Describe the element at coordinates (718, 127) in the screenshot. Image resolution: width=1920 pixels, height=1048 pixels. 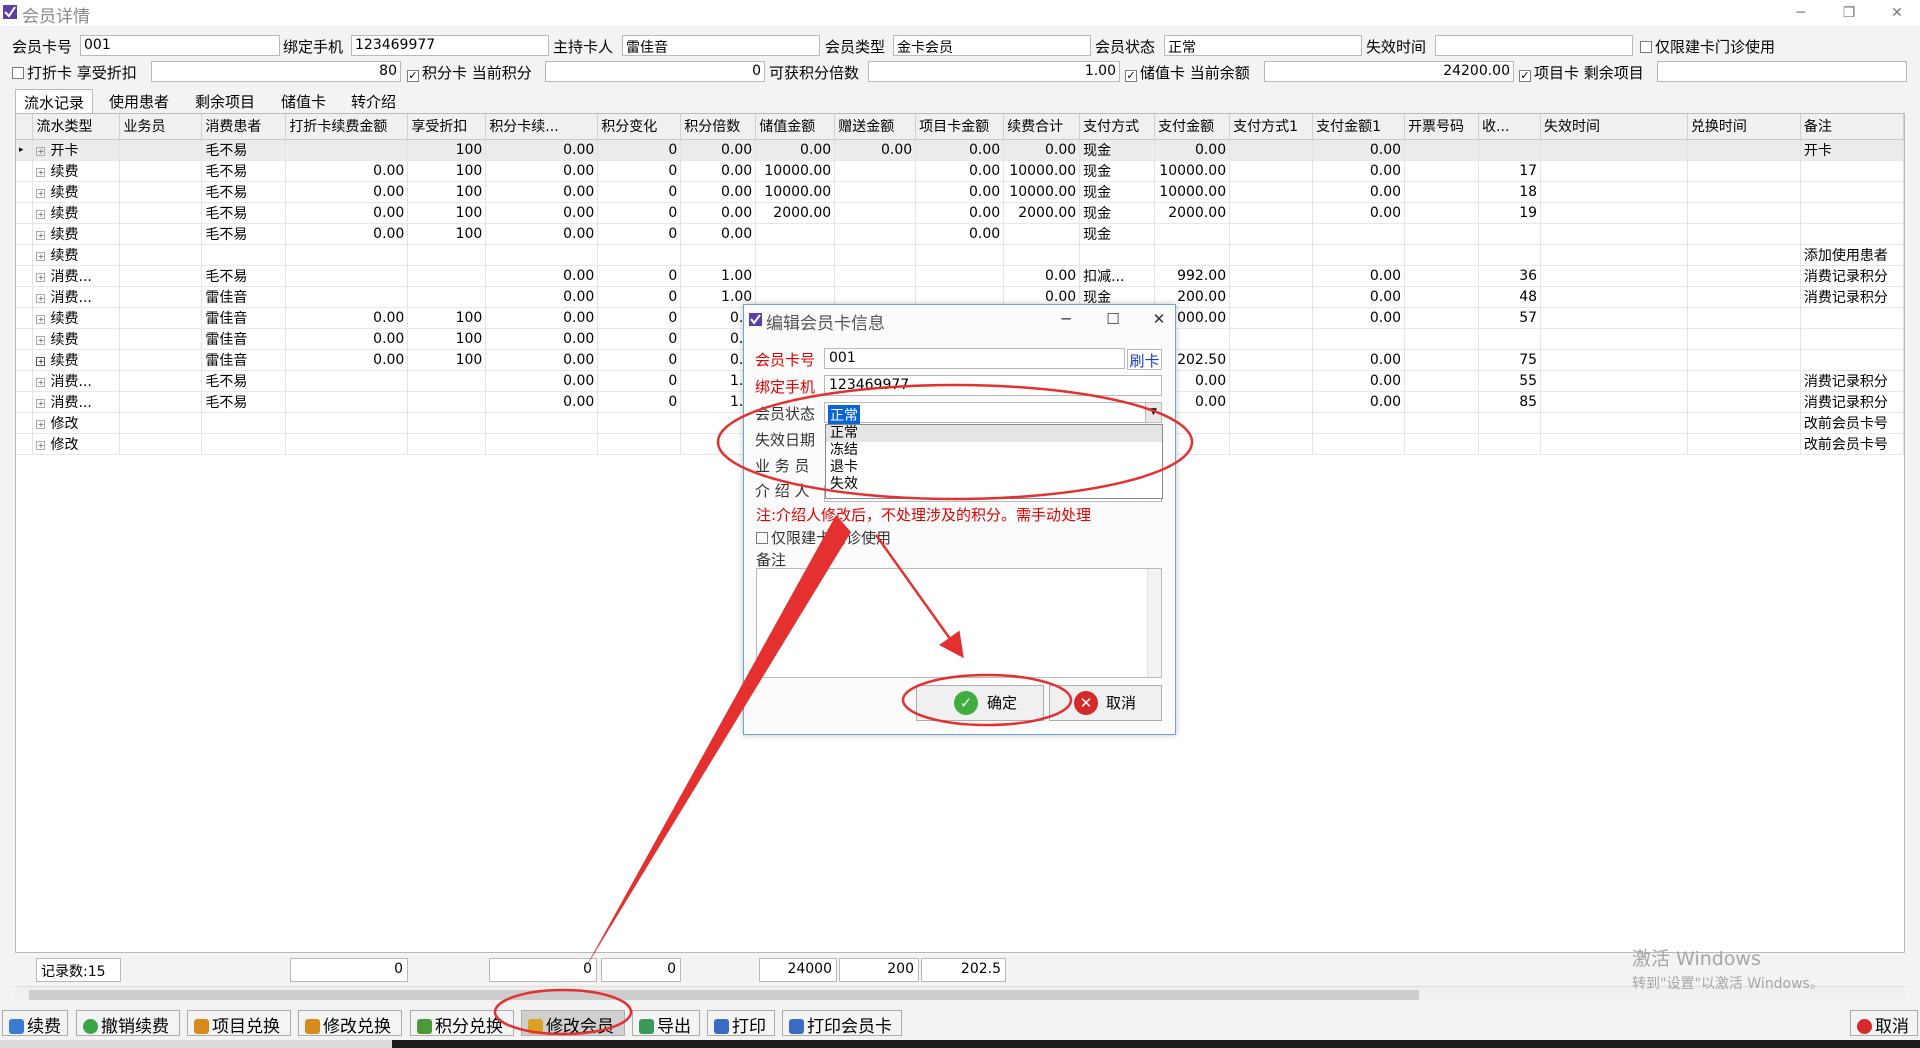
I see `column-header: 积分倍数` at that location.